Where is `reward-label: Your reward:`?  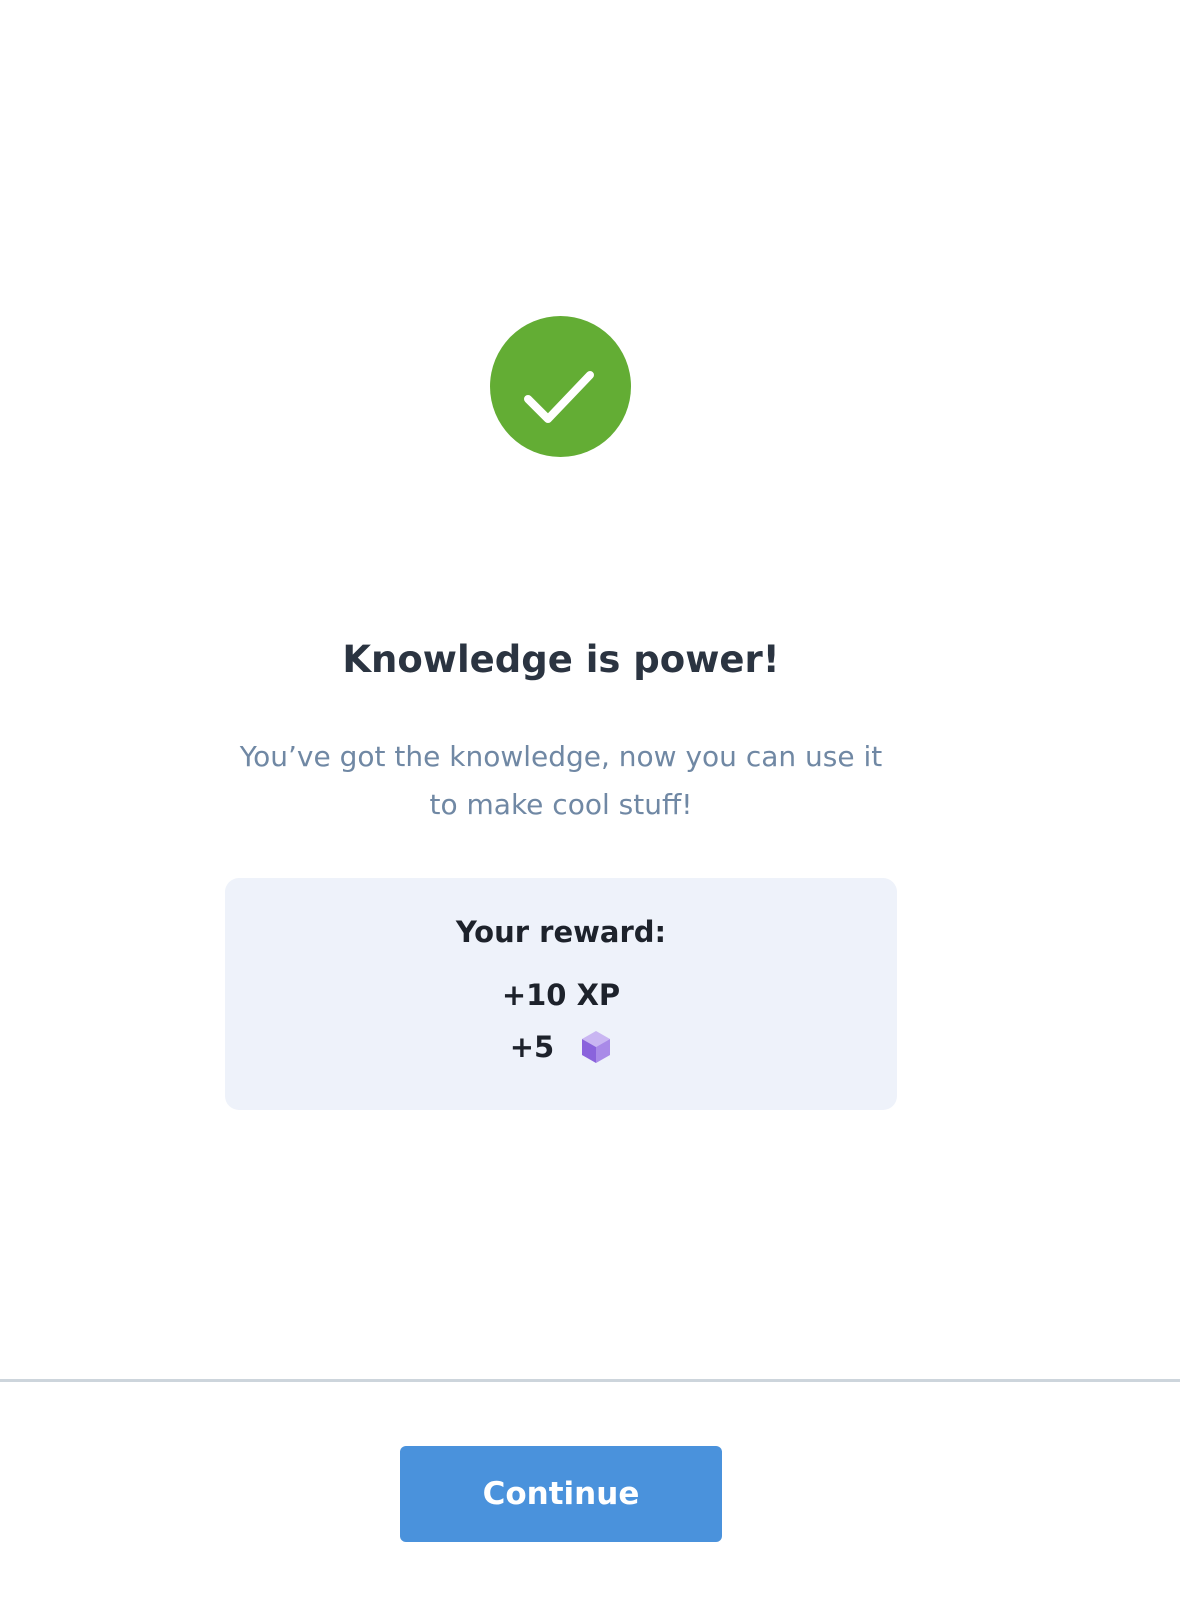
reward-label: Your reward: is located at coordinates (561, 932).